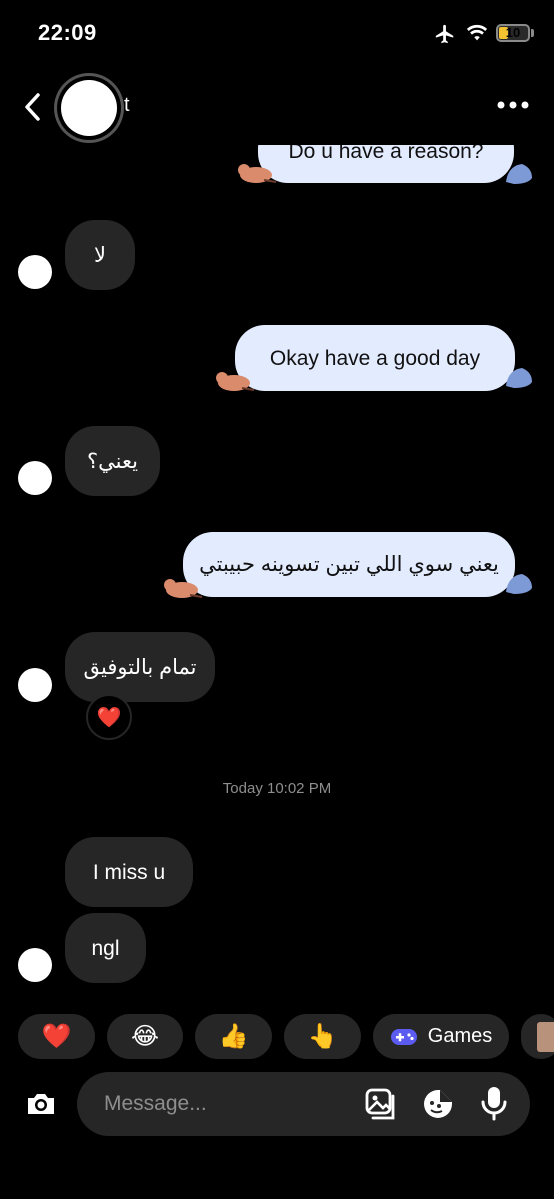  What do you see at coordinates (477, 32) in the screenshot?
I see `wifi-icon` at bounding box center [477, 32].